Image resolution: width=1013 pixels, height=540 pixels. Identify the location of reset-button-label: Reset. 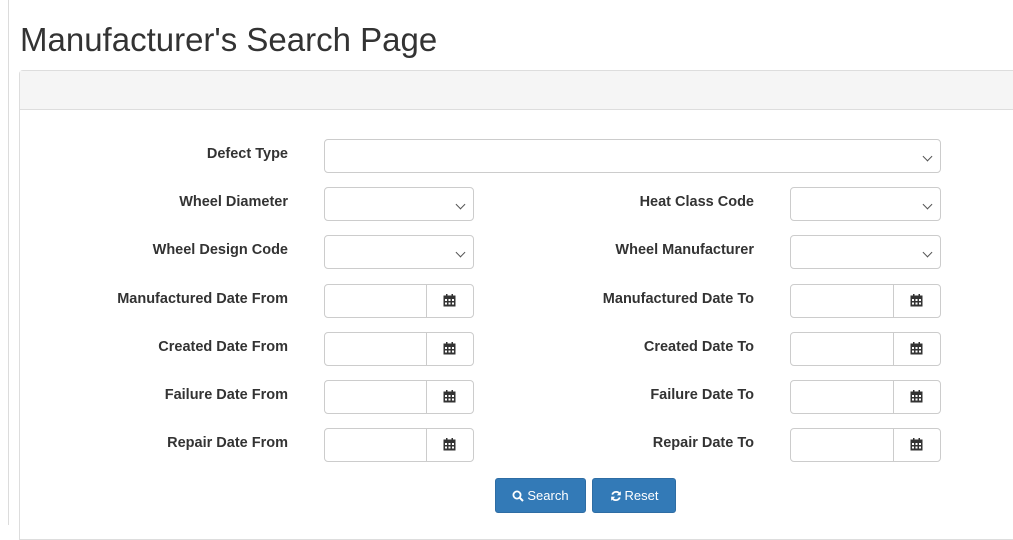
(641, 495).